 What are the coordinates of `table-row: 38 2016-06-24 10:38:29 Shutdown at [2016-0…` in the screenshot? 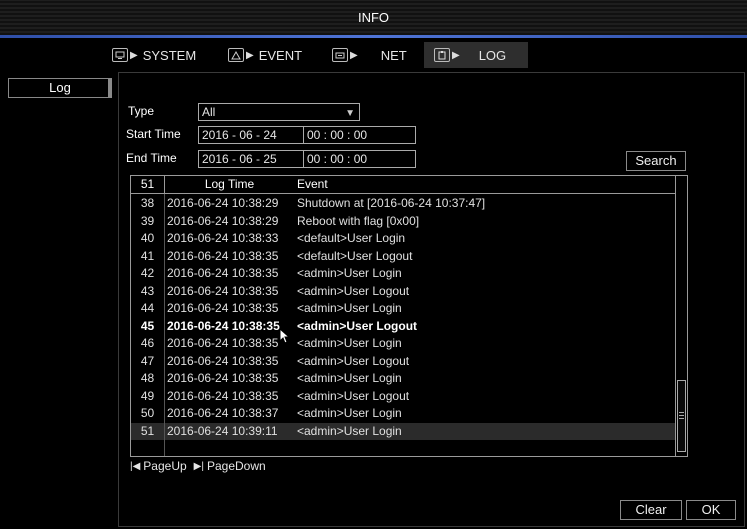 It's located at (404, 203).